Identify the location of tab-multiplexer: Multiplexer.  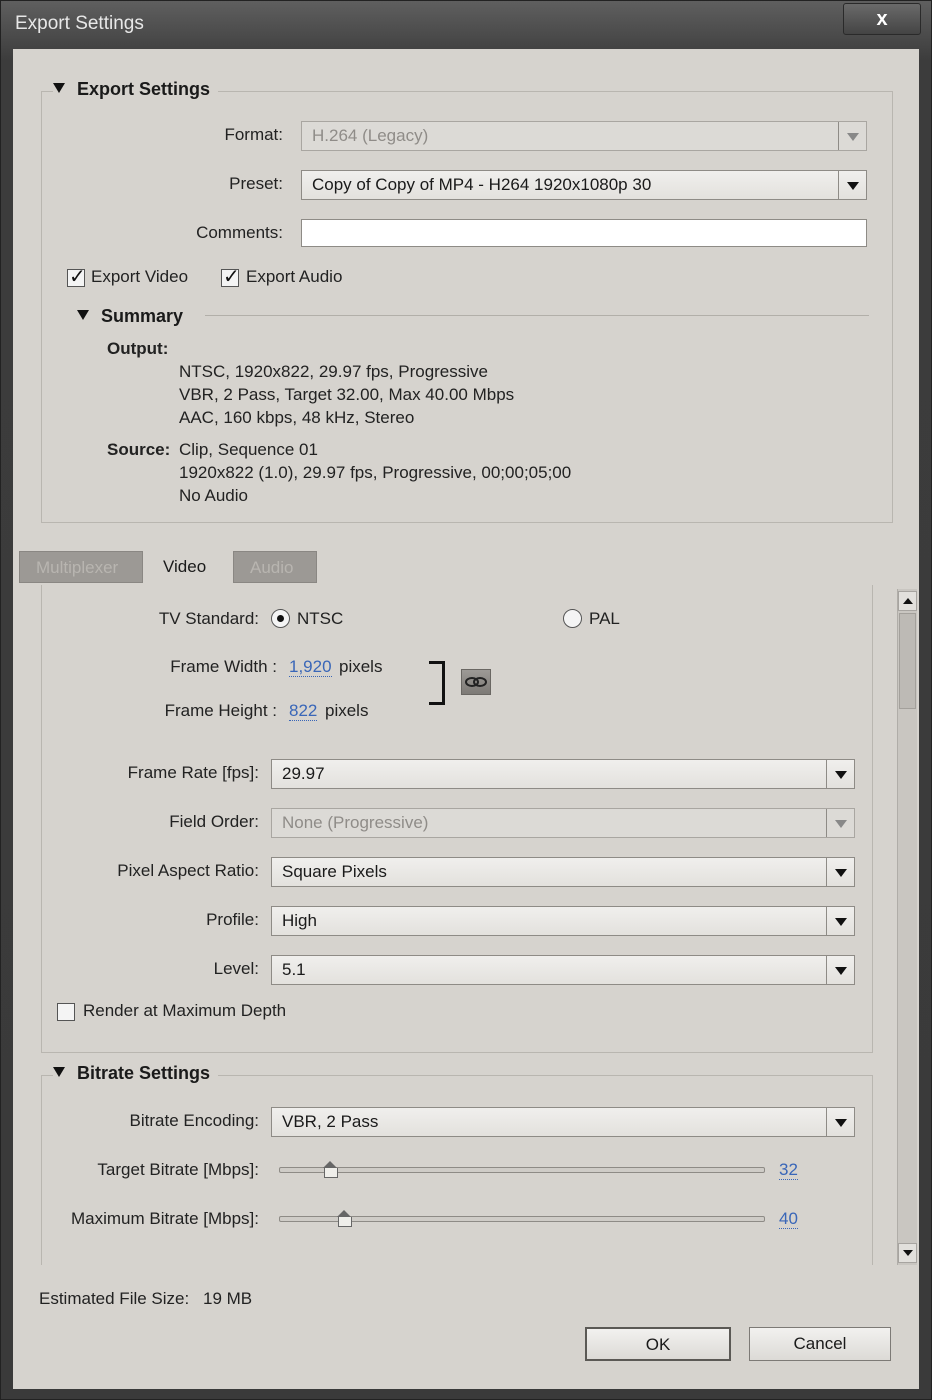
(81, 567).